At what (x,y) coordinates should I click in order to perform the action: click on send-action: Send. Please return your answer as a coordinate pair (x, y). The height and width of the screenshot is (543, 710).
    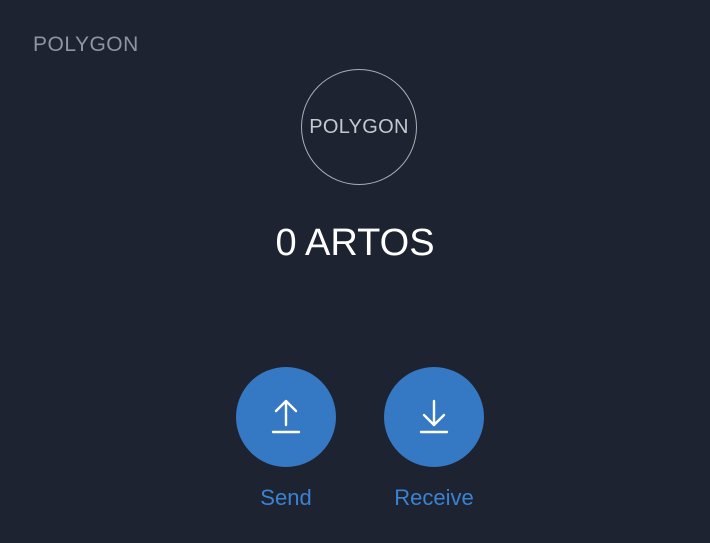
    Looking at the image, I should click on (286, 439).